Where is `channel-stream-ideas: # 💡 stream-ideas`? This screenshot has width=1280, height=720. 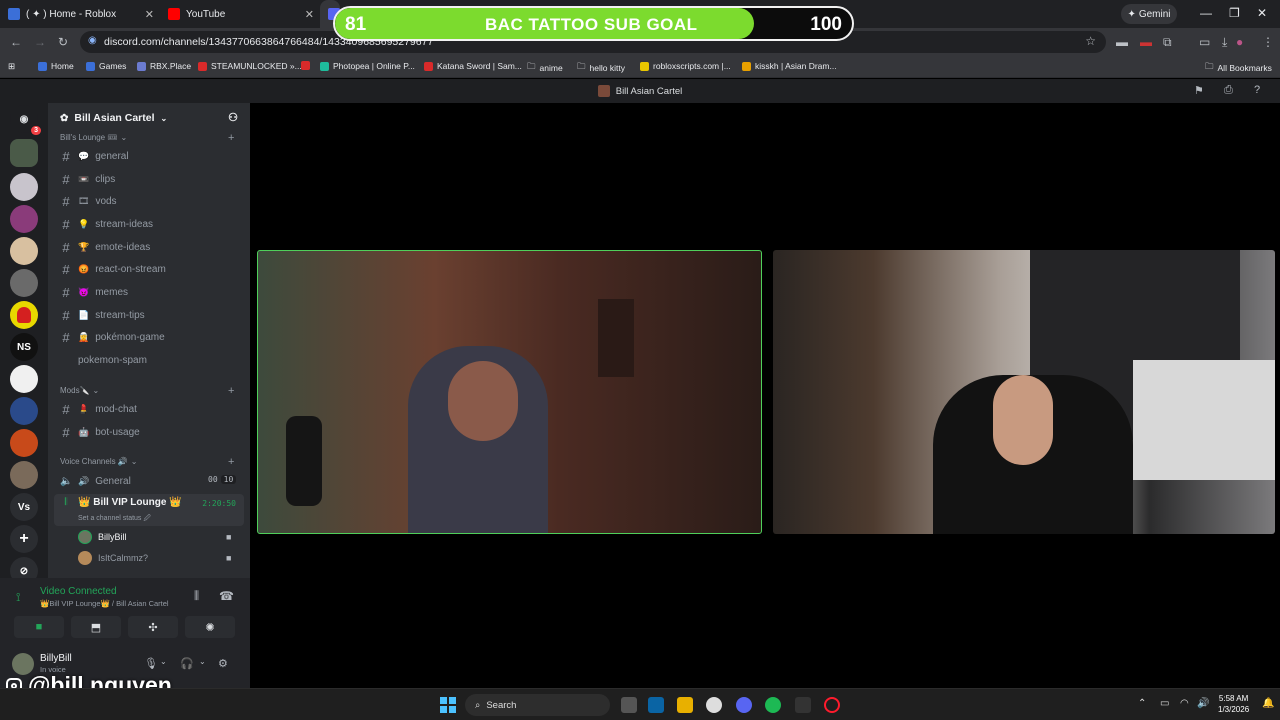
channel-stream-ideas: # 💡 stream-ideas is located at coordinates (149, 224).